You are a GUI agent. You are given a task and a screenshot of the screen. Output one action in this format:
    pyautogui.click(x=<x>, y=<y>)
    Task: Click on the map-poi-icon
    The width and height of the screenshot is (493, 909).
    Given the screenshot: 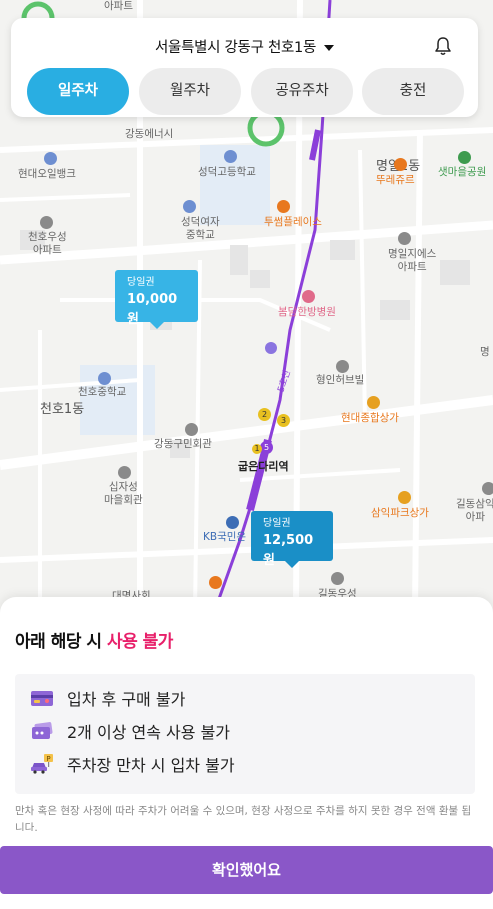 What is the action you would take?
    pyautogui.click(x=50, y=158)
    